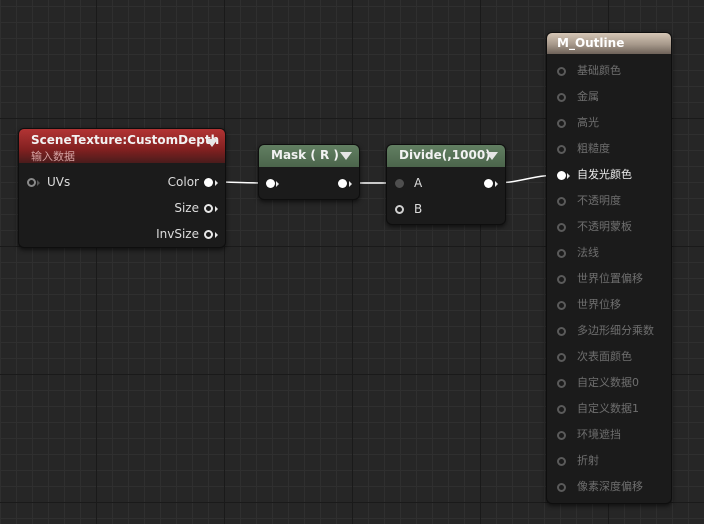  I want to click on pin-label: 高光, so click(588, 122).